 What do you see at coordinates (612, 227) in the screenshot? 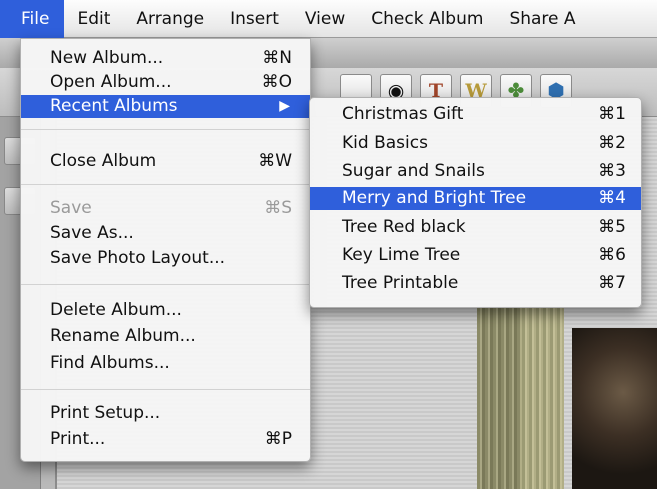
I see `shortcut-label: ⌘5` at bounding box center [612, 227].